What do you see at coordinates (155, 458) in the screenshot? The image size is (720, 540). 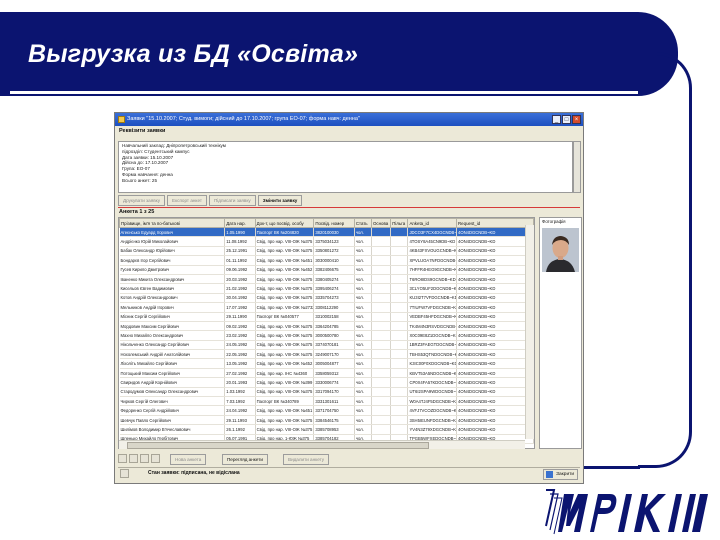 I see `nav-last-icon` at bounding box center [155, 458].